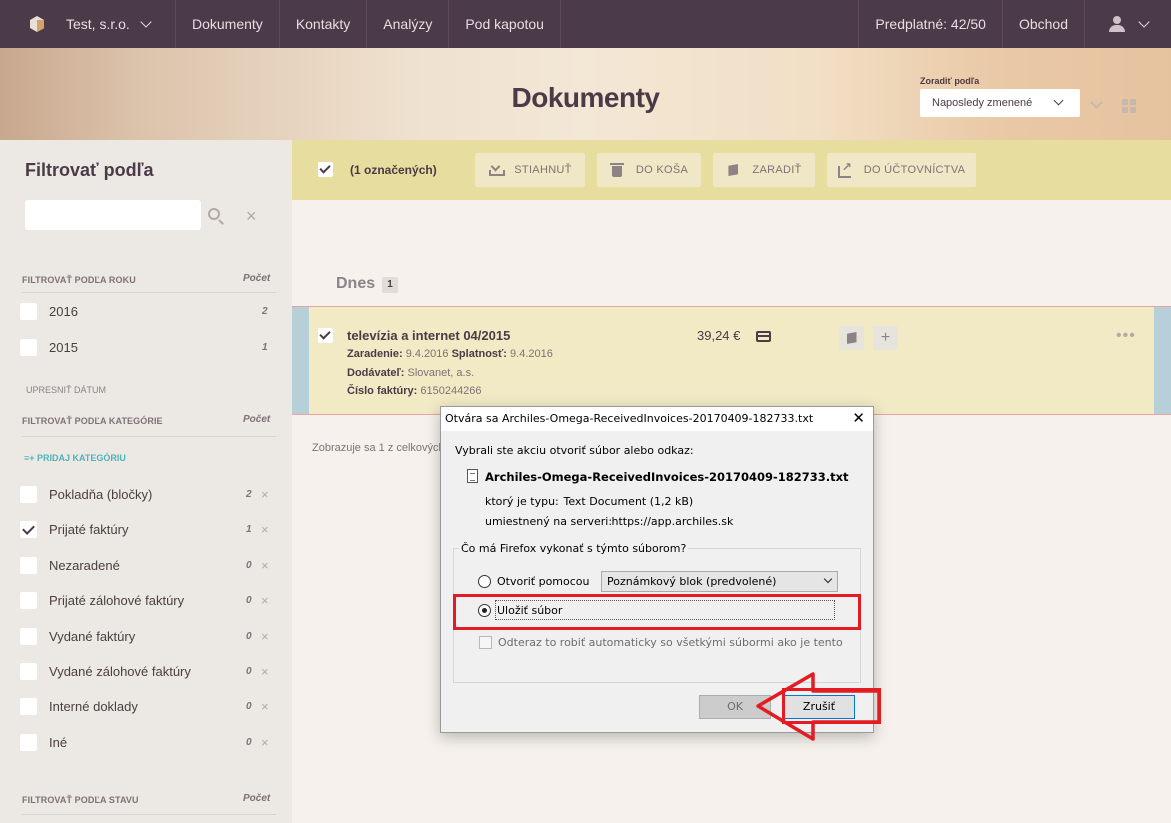  What do you see at coordinates (150, 567) in the screenshot?
I see `category-filter-item: Nezaradené 0 ×` at bounding box center [150, 567].